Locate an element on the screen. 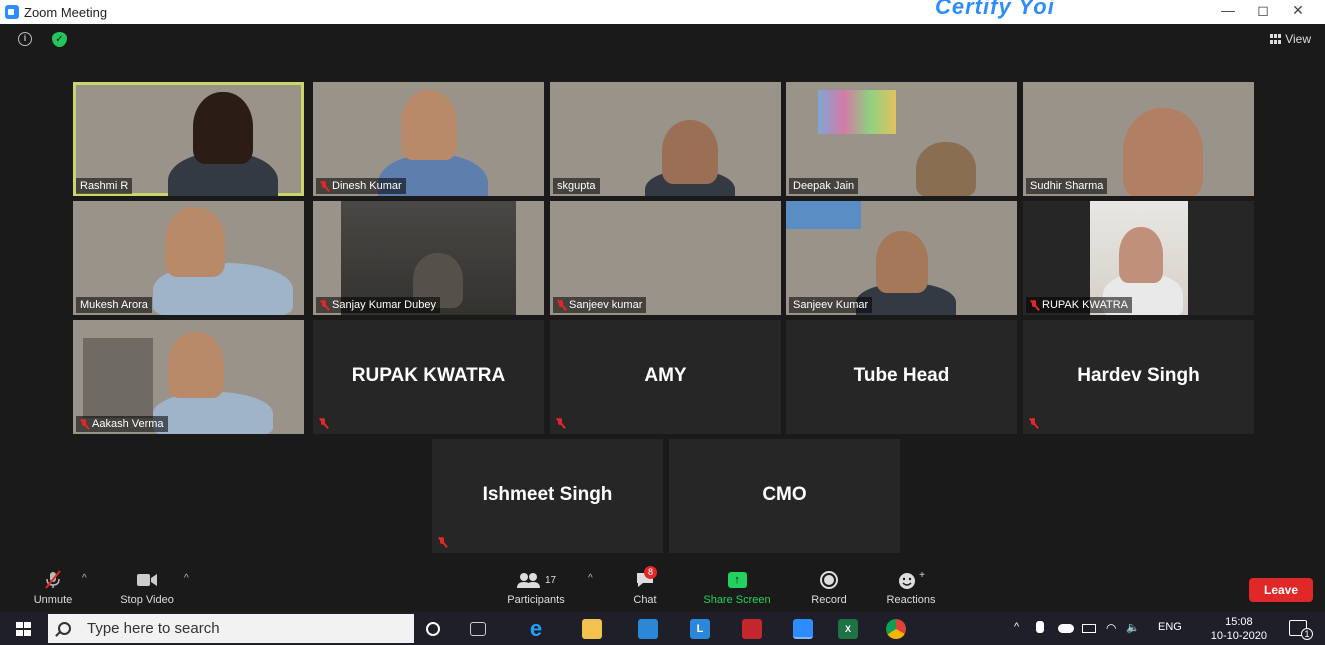 The height and width of the screenshot is (645, 1325). microphone-tray-icon is located at coordinates (1040, 627).